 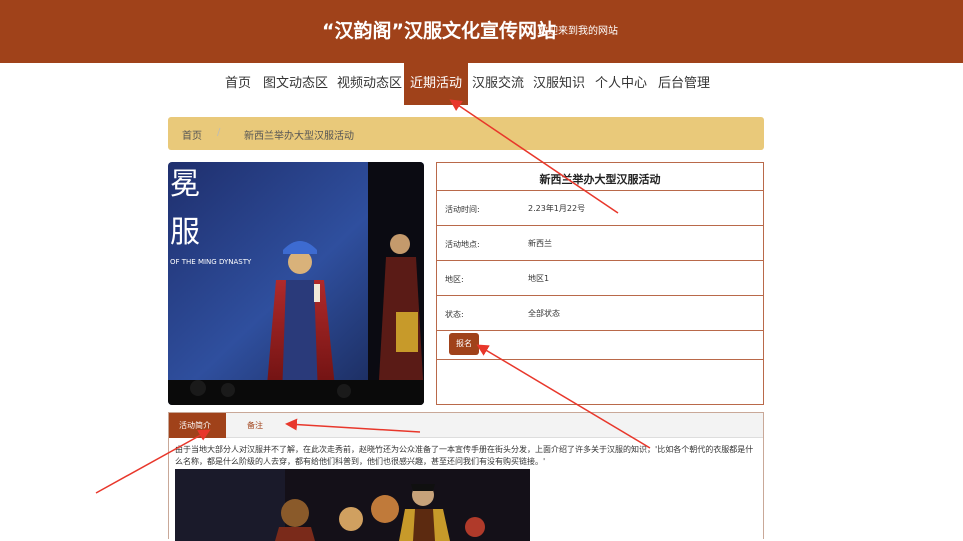 I want to click on description-photo, so click(x=352, y=505).